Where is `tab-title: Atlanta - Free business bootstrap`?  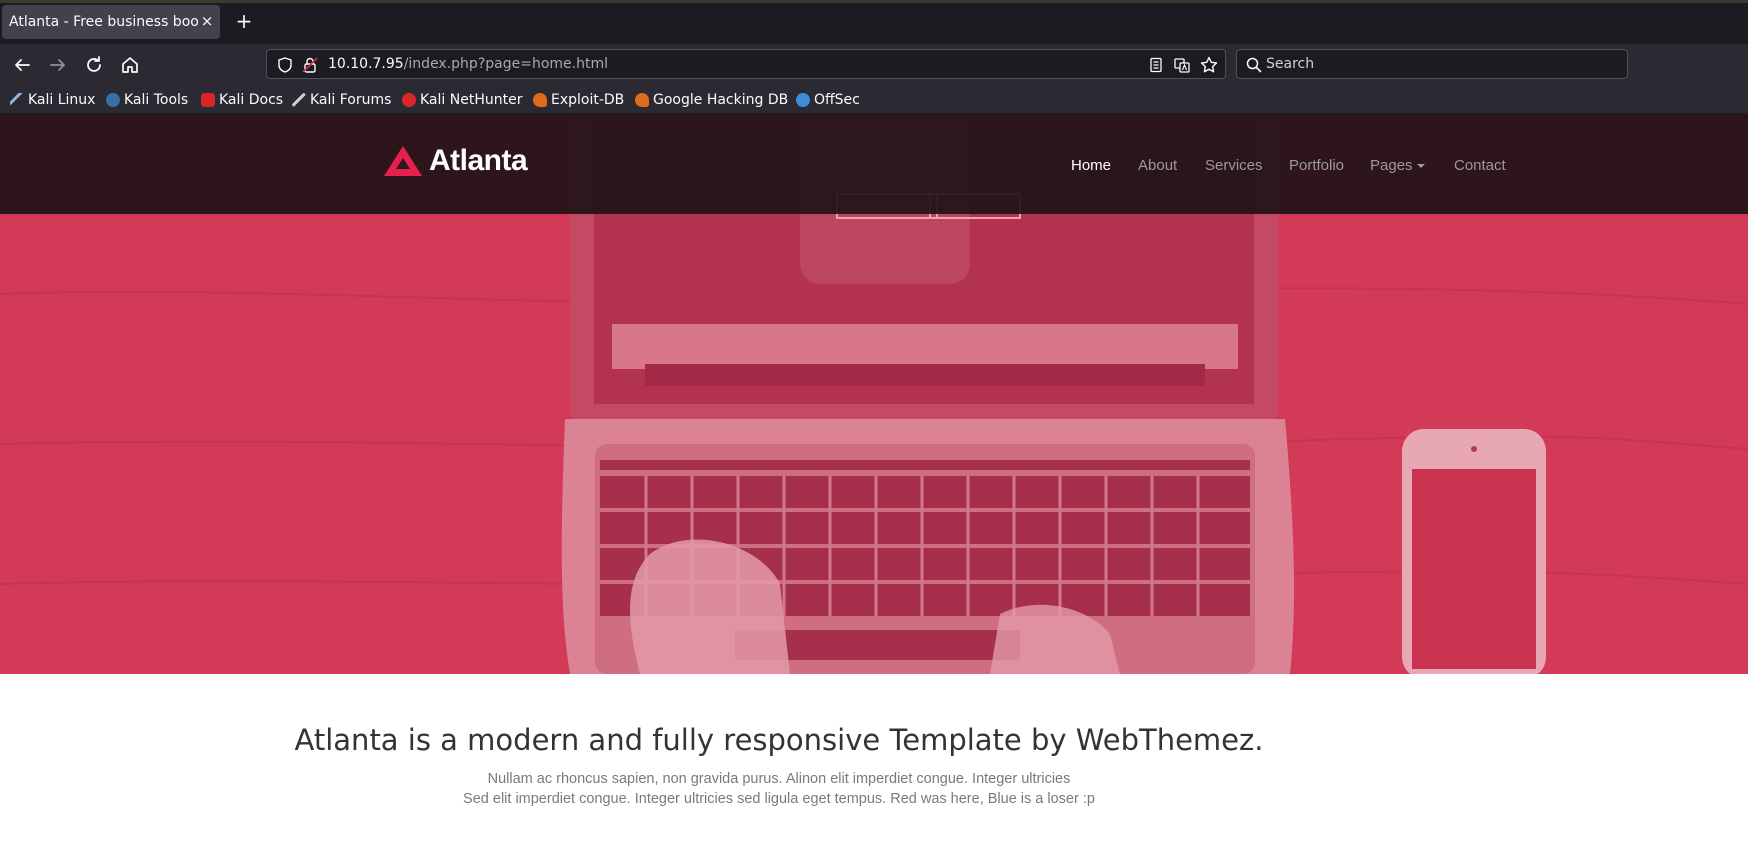 tab-title: Atlanta - Free business bootstrap is located at coordinates (104, 22).